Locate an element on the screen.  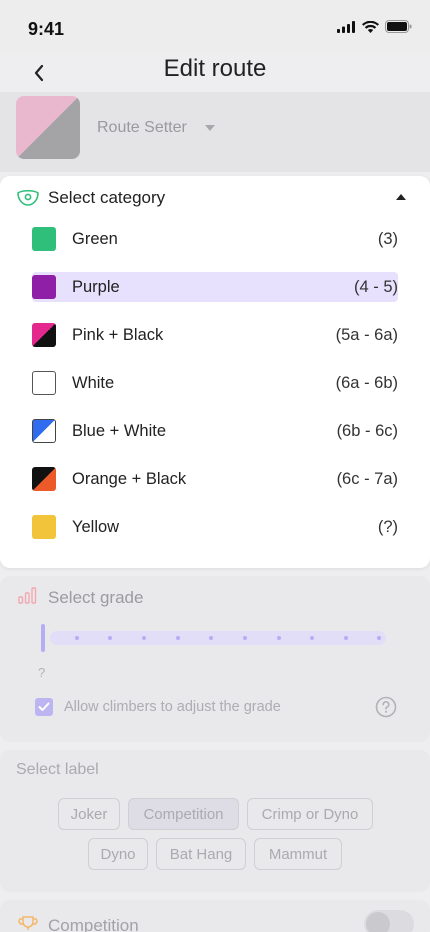
color-swatch-purple is located at coordinates (44, 287).